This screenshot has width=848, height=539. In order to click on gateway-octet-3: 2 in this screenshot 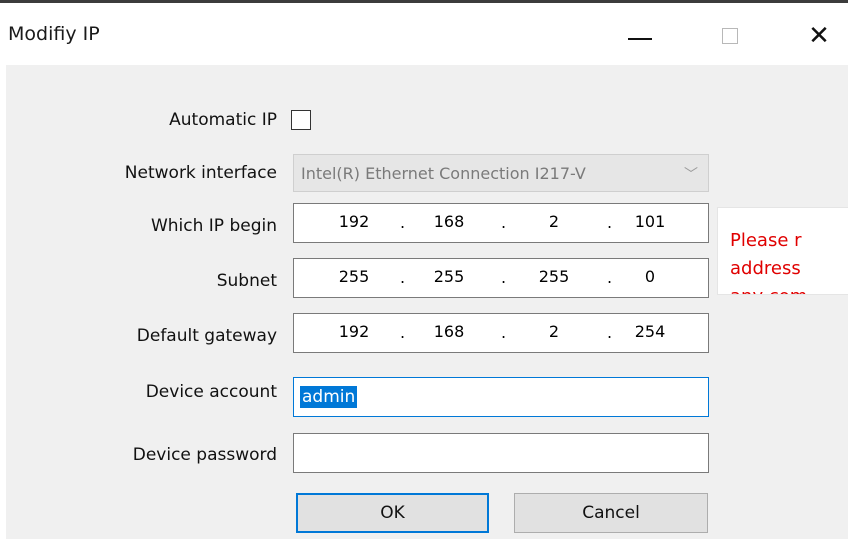, I will do `click(554, 331)`.